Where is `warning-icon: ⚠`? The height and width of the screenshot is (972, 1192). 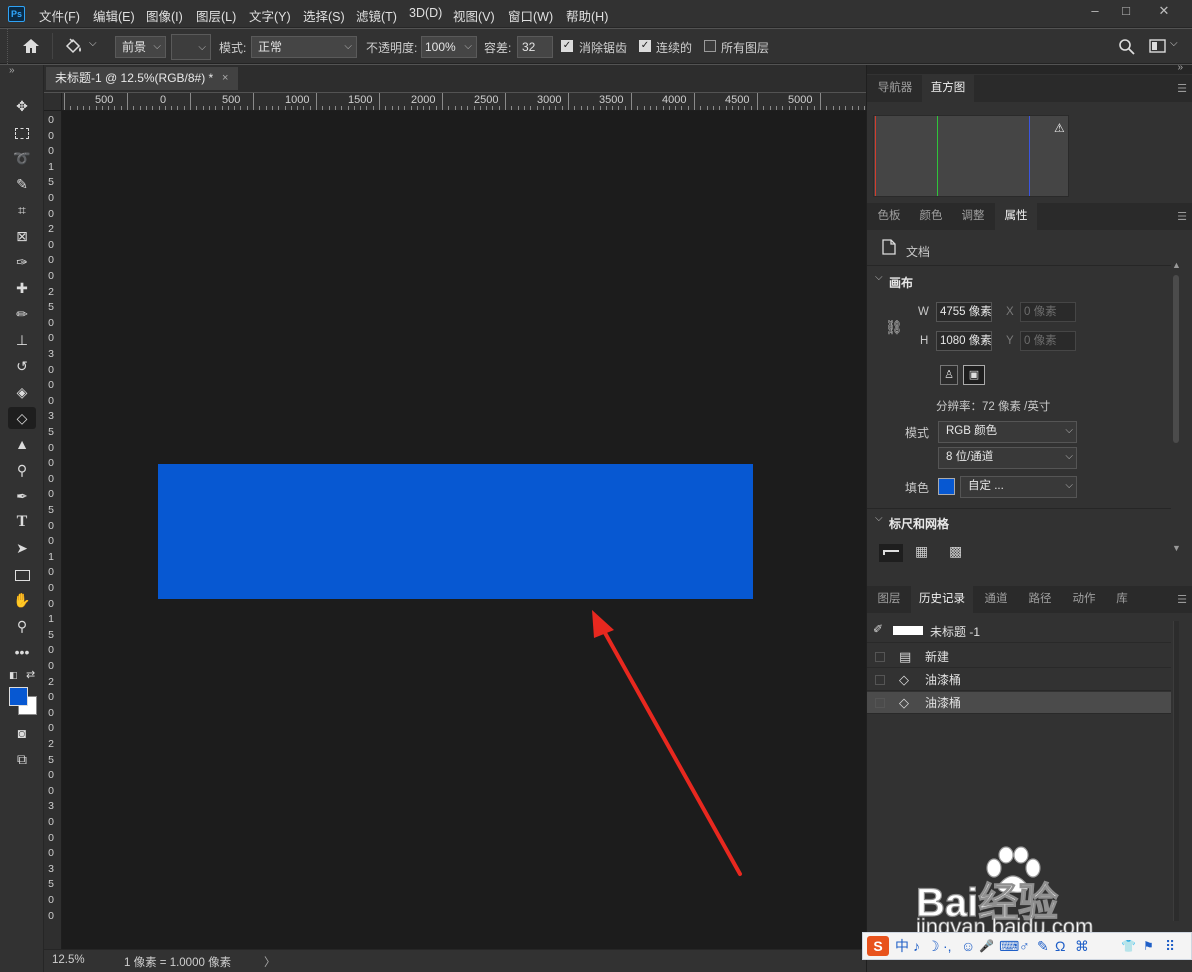
warning-icon: ⚠ is located at coordinates (1059, 128).